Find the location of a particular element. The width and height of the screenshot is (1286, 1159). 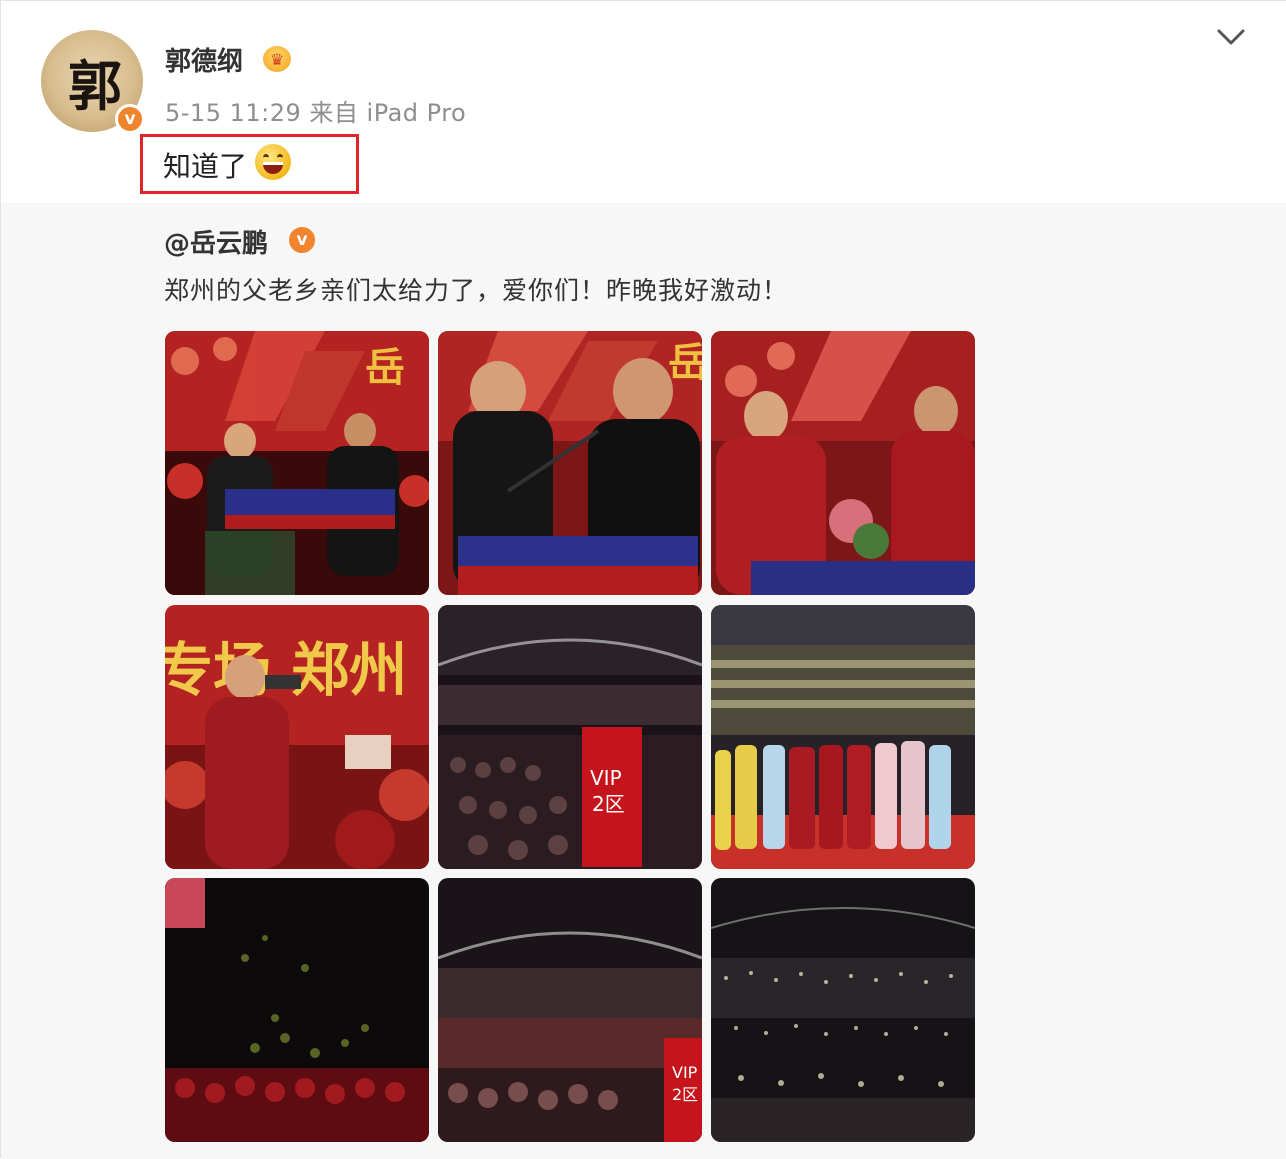

photo-4-banner-text: 专场 郑州 is located at coordinates (286, 670).